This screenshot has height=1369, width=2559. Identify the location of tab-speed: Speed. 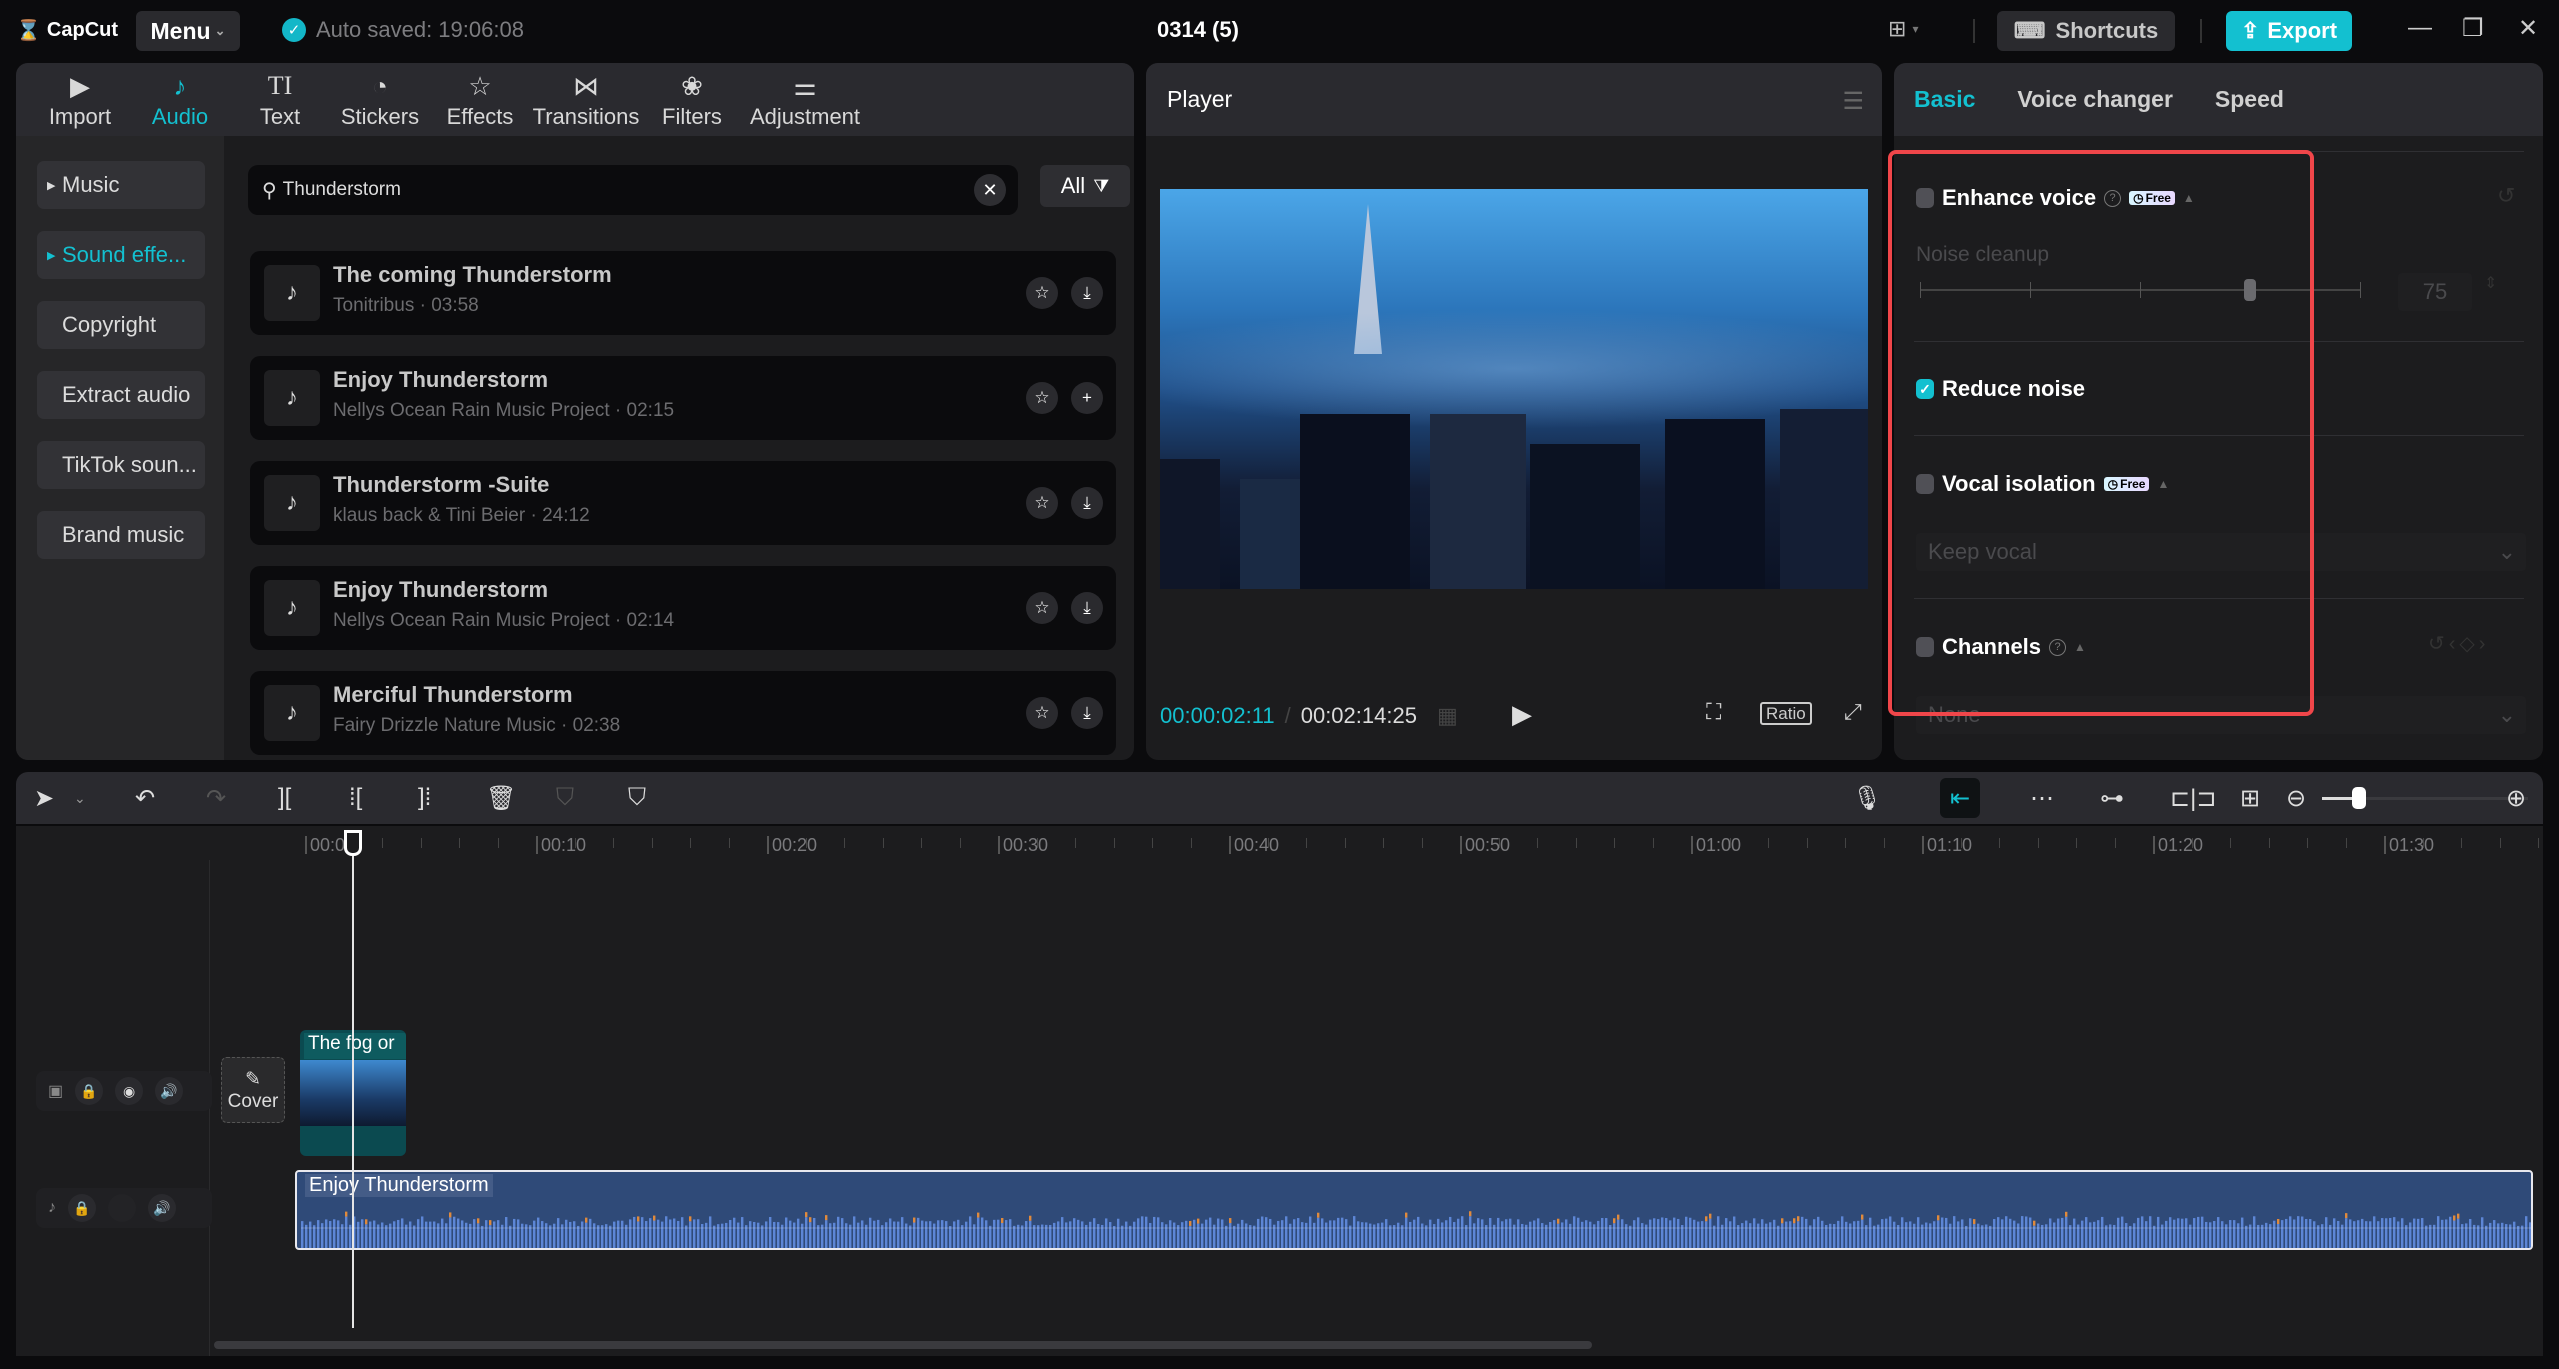
(2249, 99).